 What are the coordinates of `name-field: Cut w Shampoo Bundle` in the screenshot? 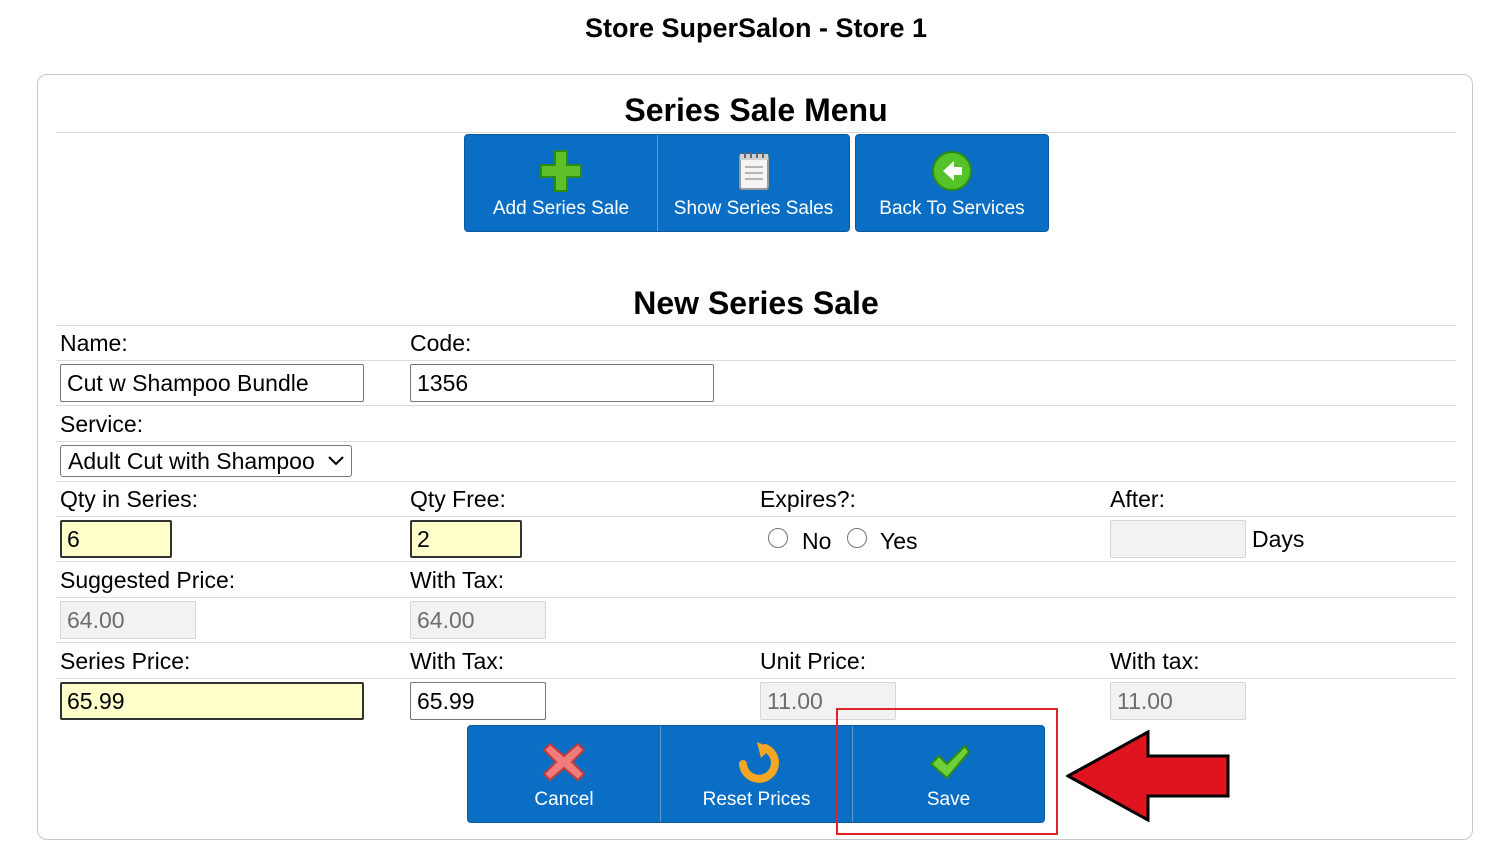 It's located at (212, 383).